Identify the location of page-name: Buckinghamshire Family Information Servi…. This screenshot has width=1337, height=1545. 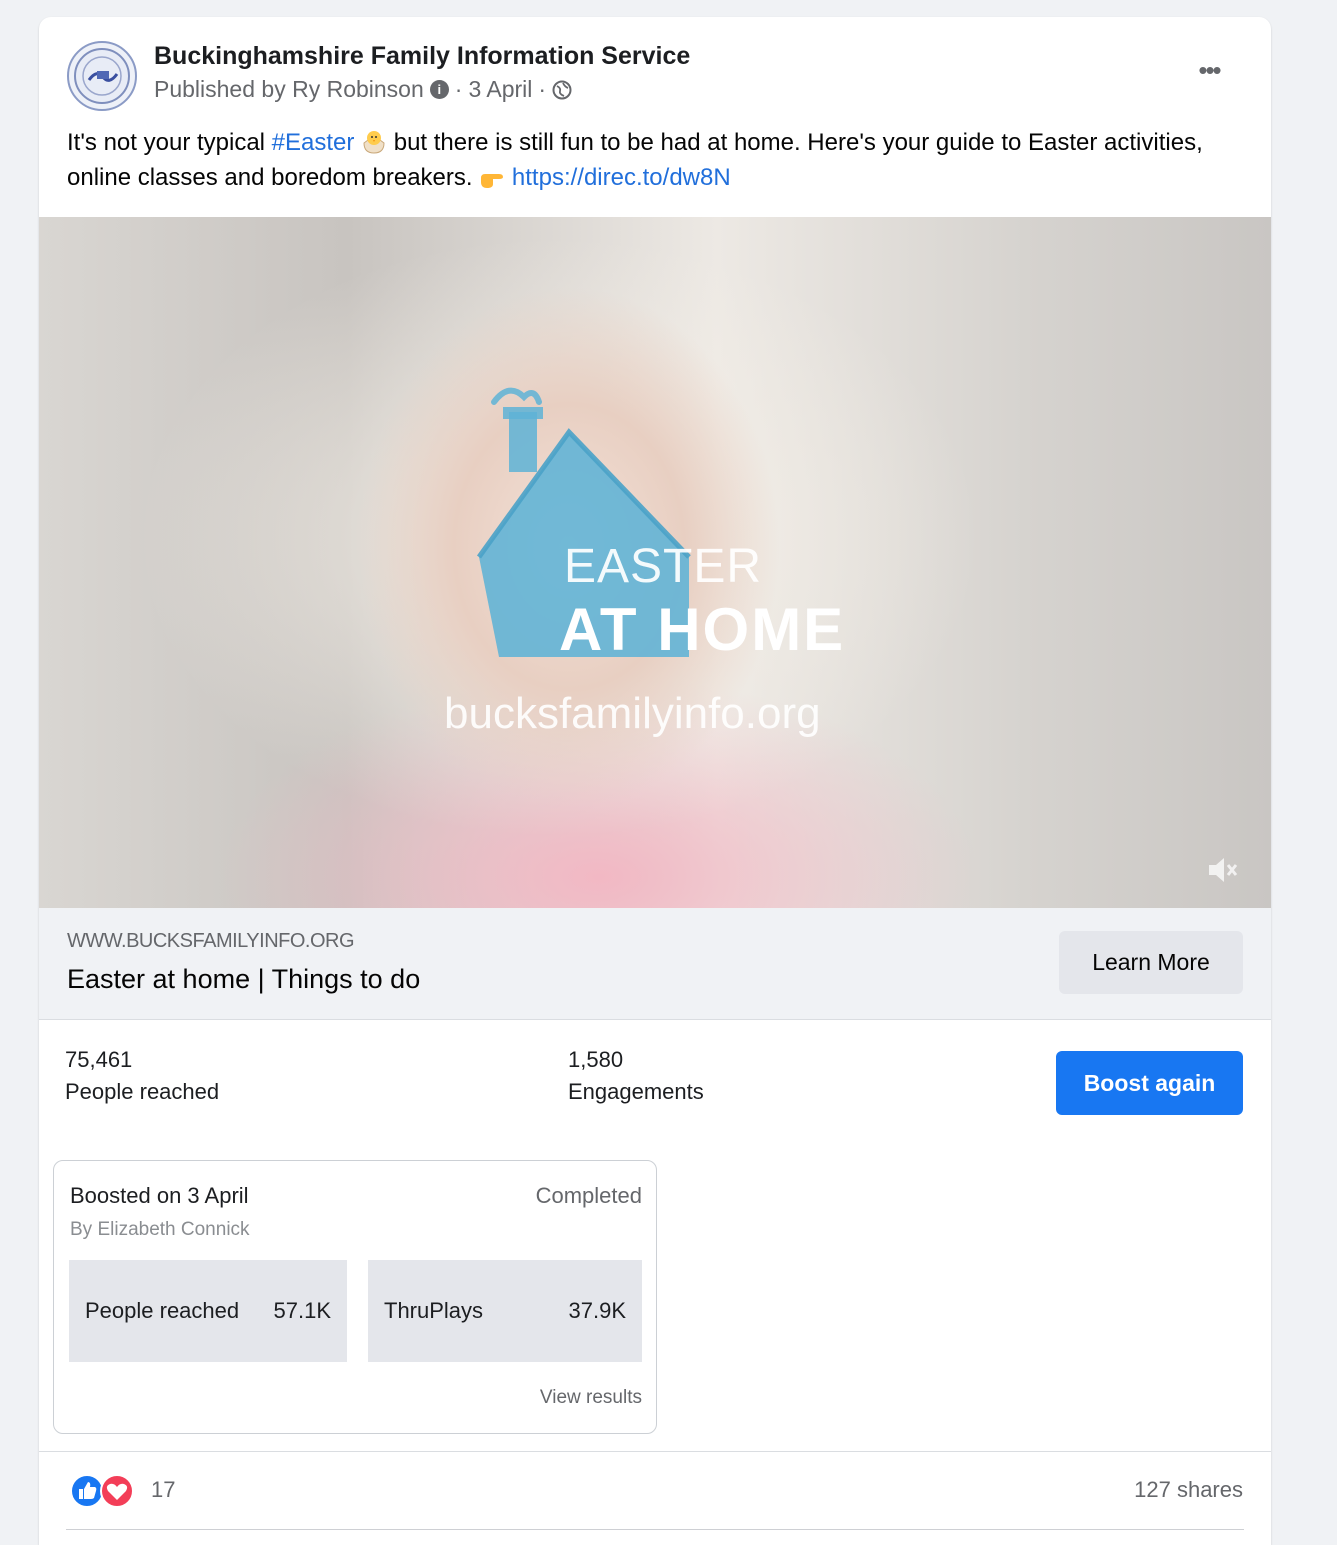
(422, 56).